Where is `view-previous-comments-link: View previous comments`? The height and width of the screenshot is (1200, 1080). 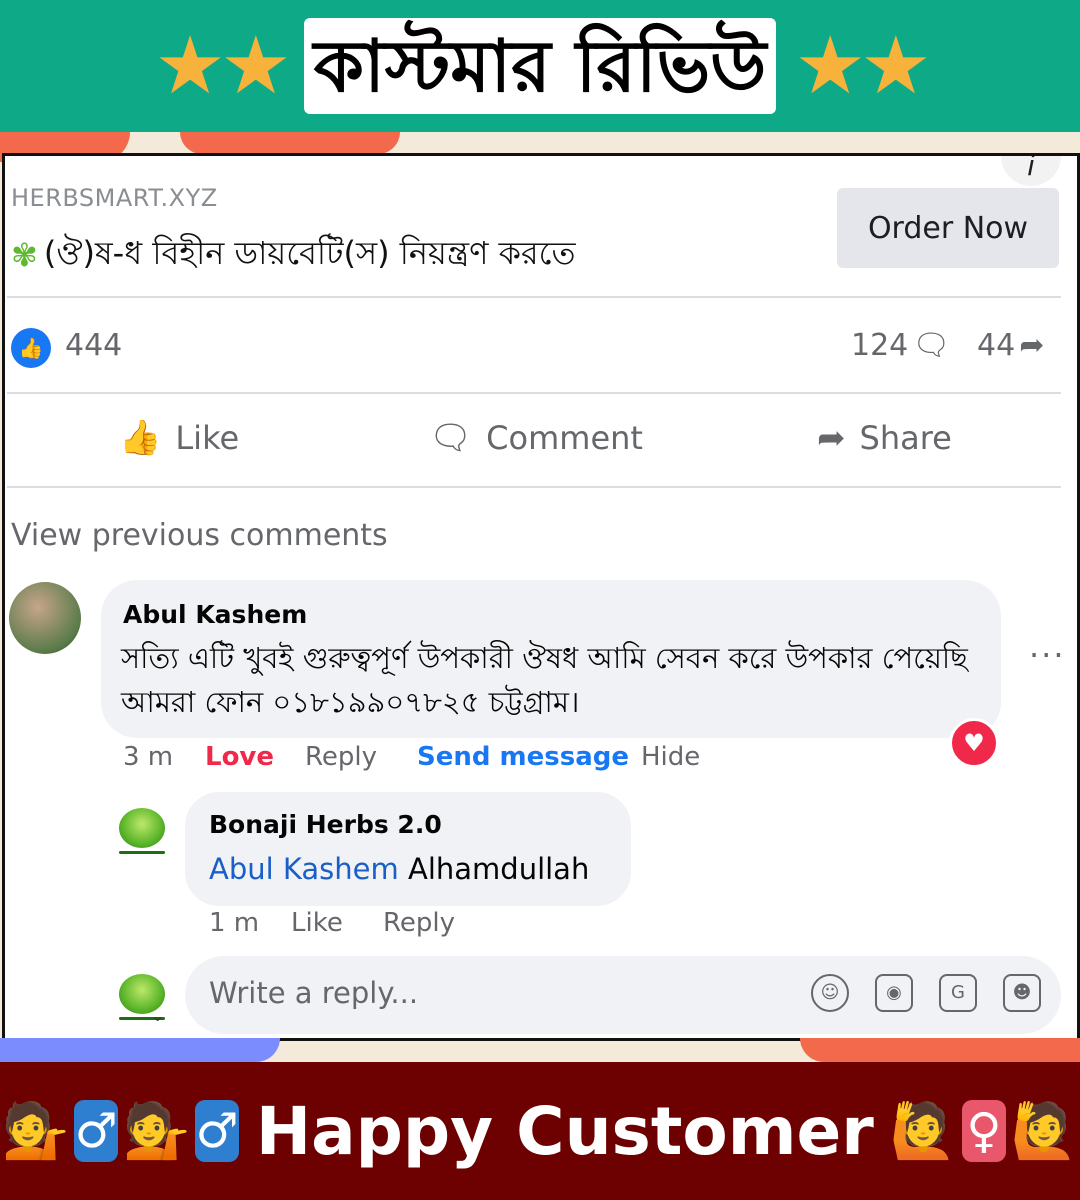
view-previous-comments-link: View previous comments is located at coordinates (199, 535).